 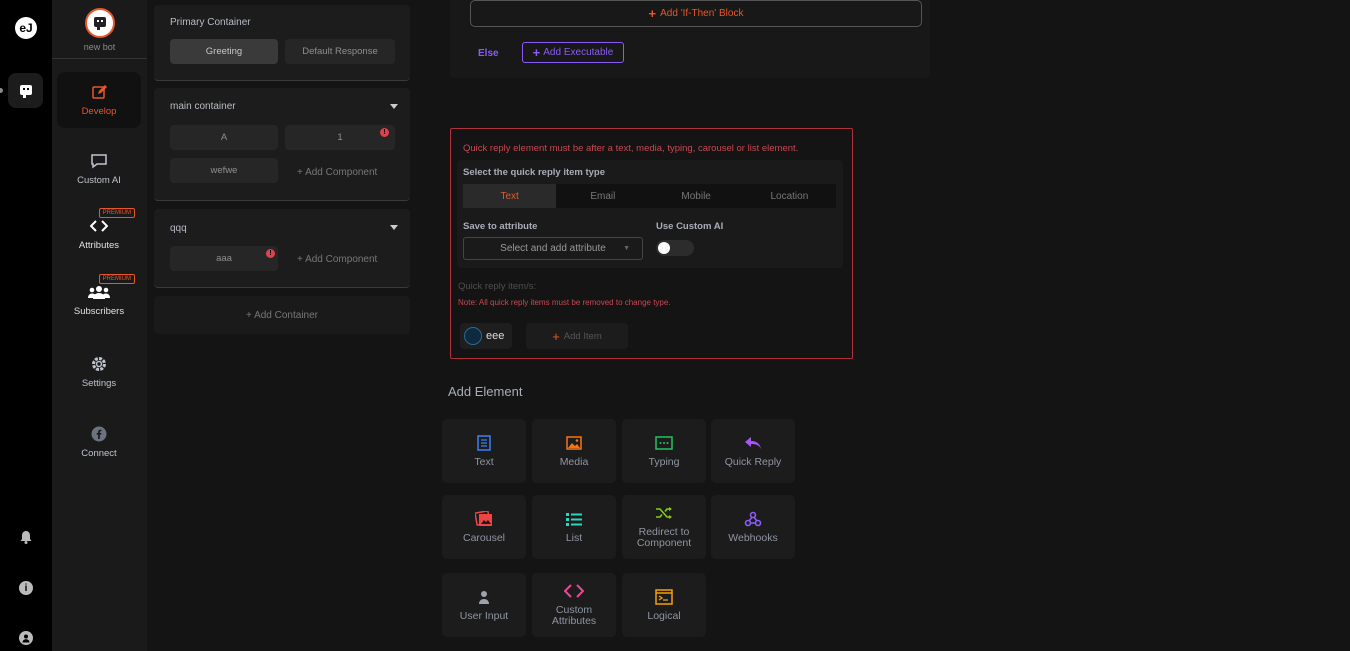 I want to click on toggle-knob, so click(x=664, y=248).